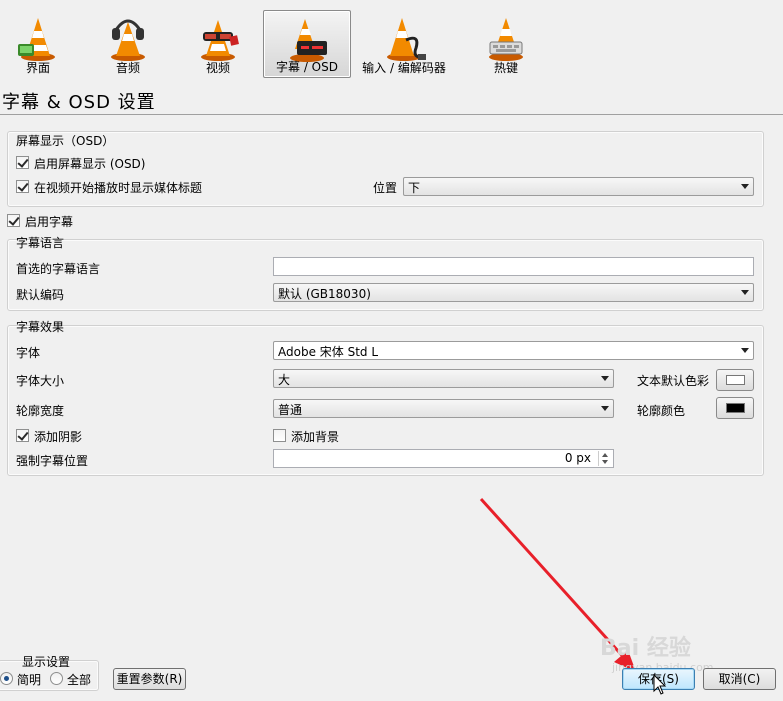 This screenshot has height=701, width=783. I want to click on outline-width-select: 普通, so click(443, 408).